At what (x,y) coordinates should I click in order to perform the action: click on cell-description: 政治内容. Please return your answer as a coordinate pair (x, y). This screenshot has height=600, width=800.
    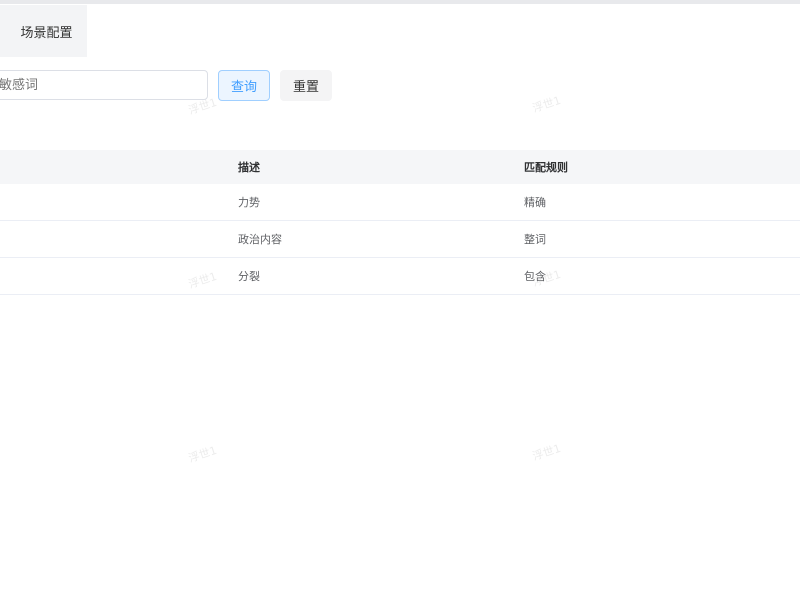
    Looking at the image, I should click on (260, 239).